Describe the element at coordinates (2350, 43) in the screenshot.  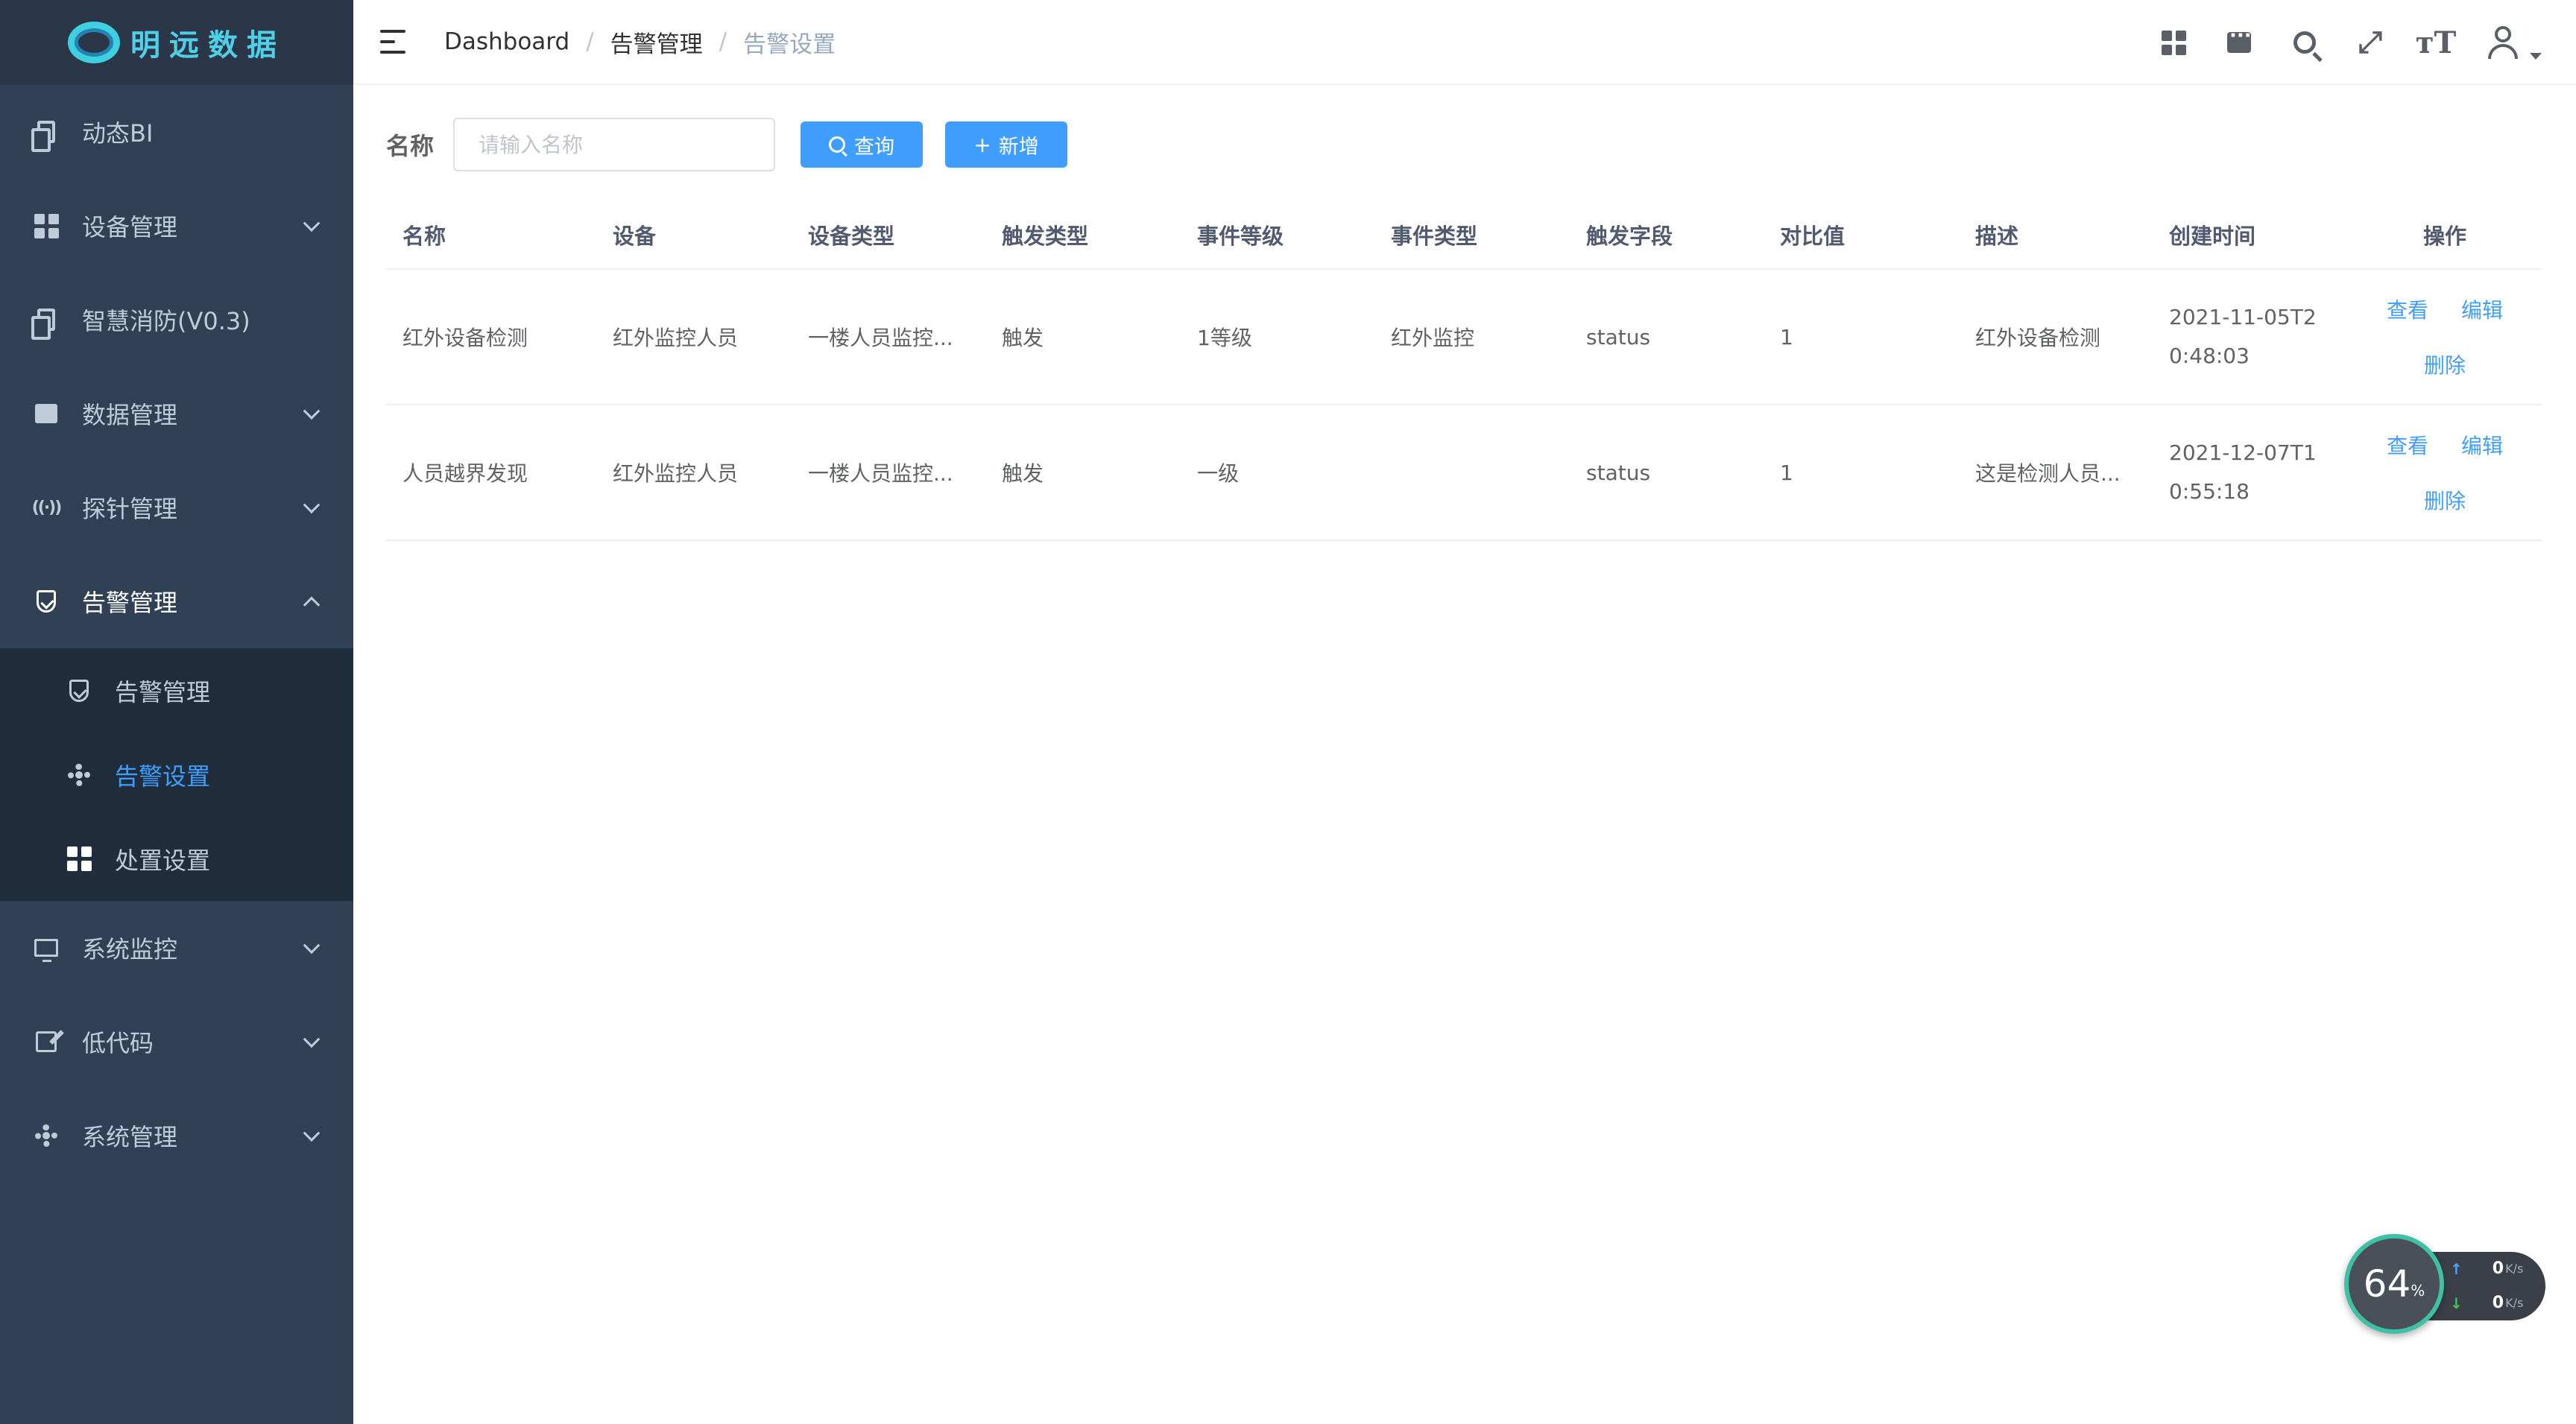
I see `header-toolbar: ⤢ ᴛT` at that location.